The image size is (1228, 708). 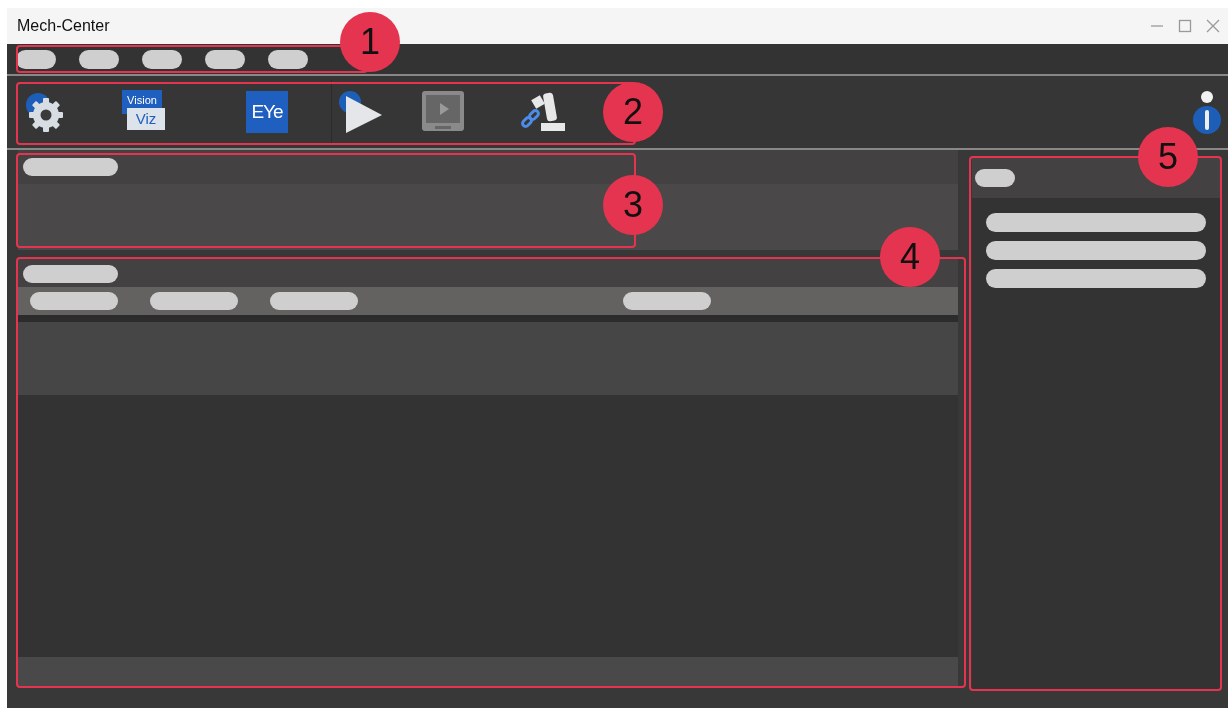 What do you see at coordinates (144, 112) in the screenshot?
I see `vision-viz-logo: Vision Viz` at bounding box center [144, 112].